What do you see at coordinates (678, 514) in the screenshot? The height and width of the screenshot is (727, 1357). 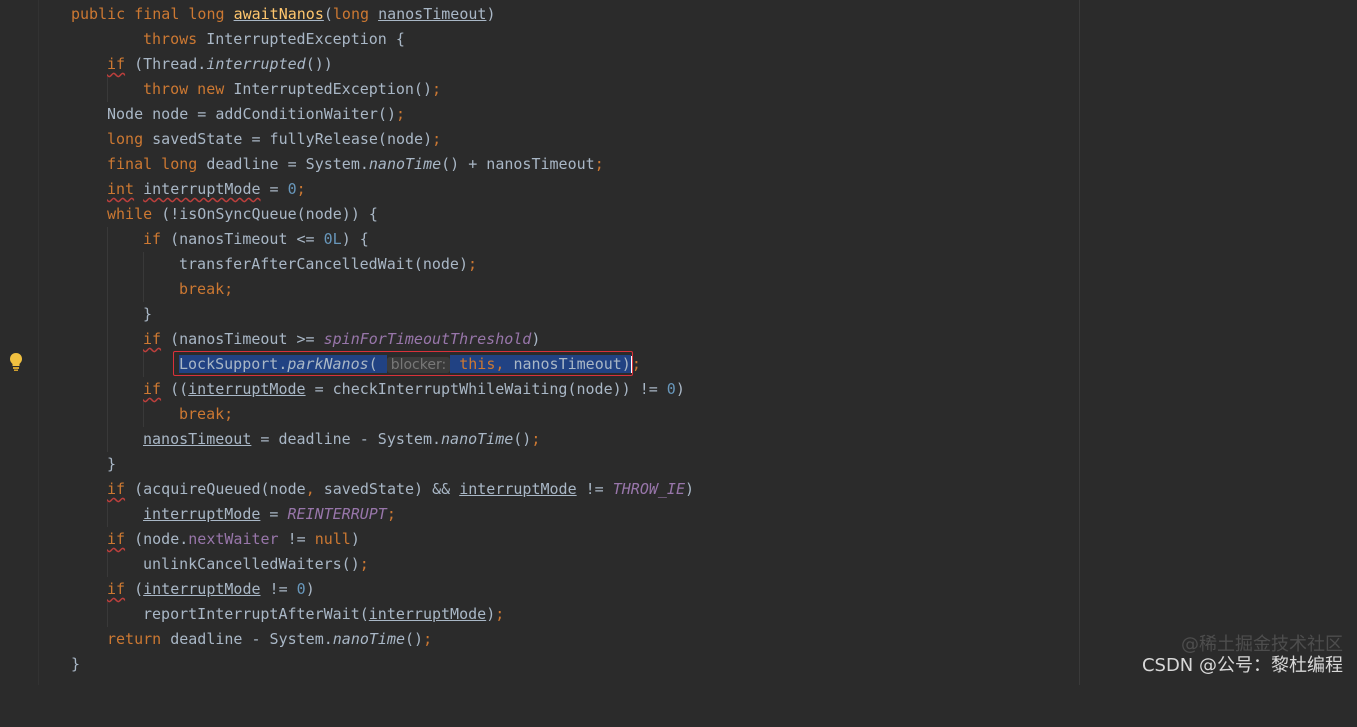 I see `code-line-21: interruptMode = REINTERRUPT;` at bounding box center [678, 514].